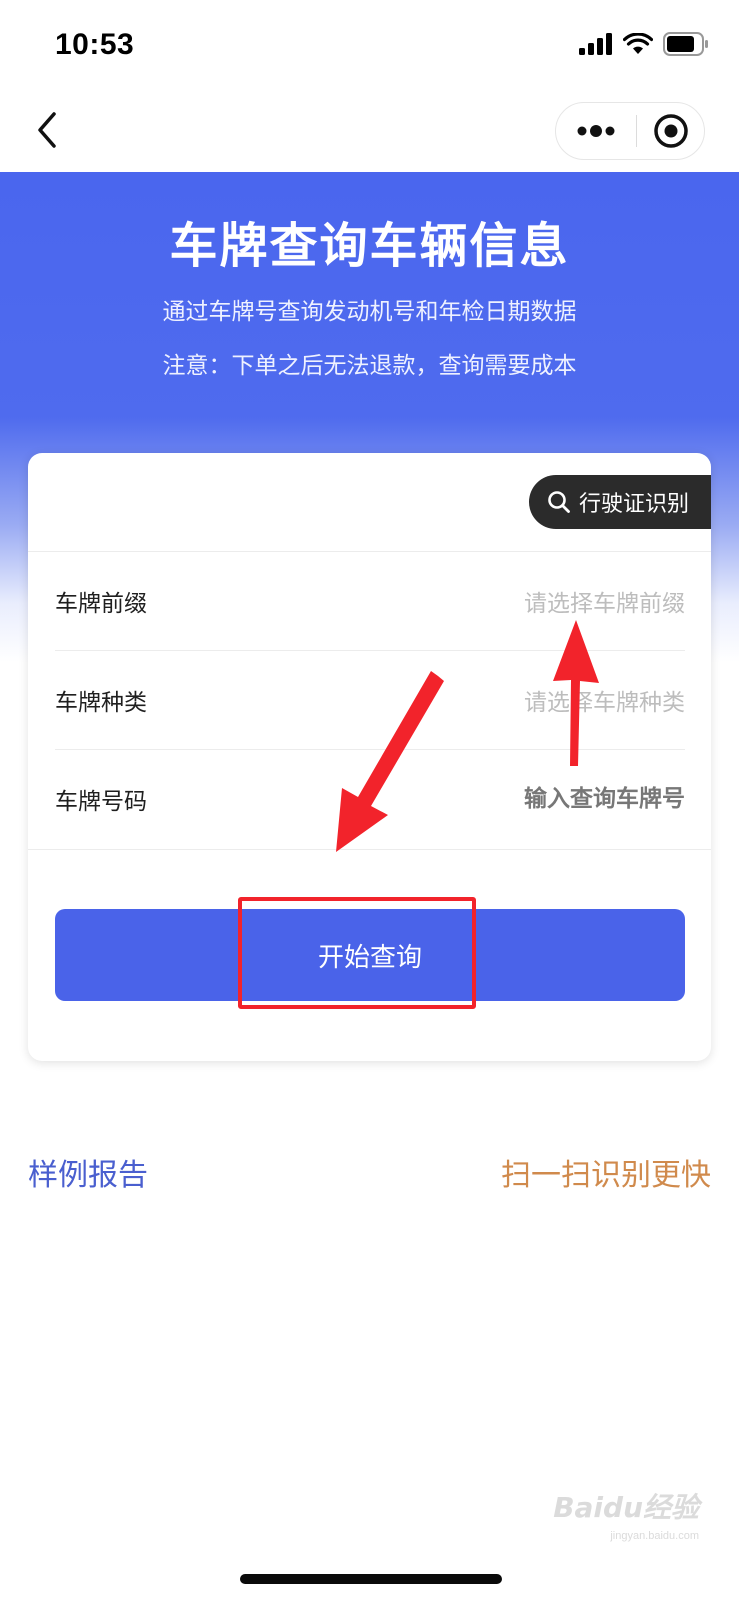 This screenshot has height=1600, width=739. What do you see at coordinates (559, 502) in the screenshot?
I see `search-icon` at bounding box center [559, 502].